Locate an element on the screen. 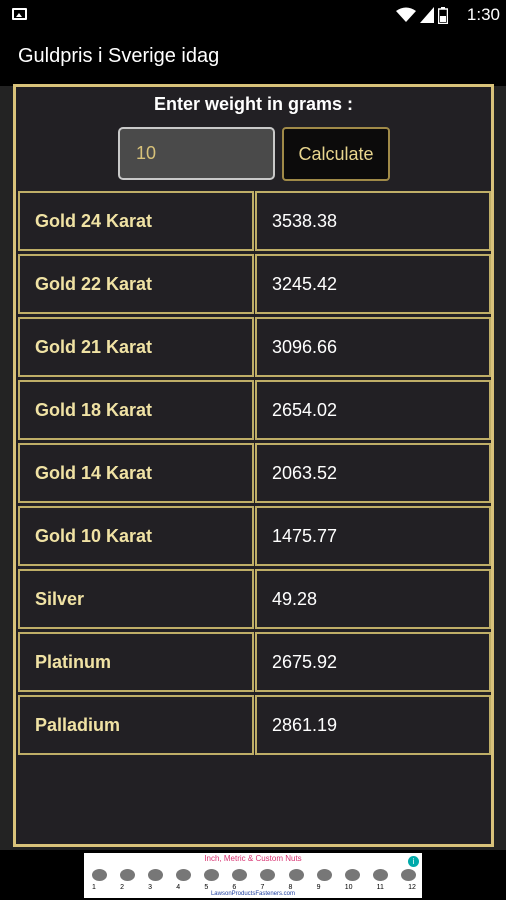  metal-name-cell: Gold 24 Karat is located at coordinates (136, 221).